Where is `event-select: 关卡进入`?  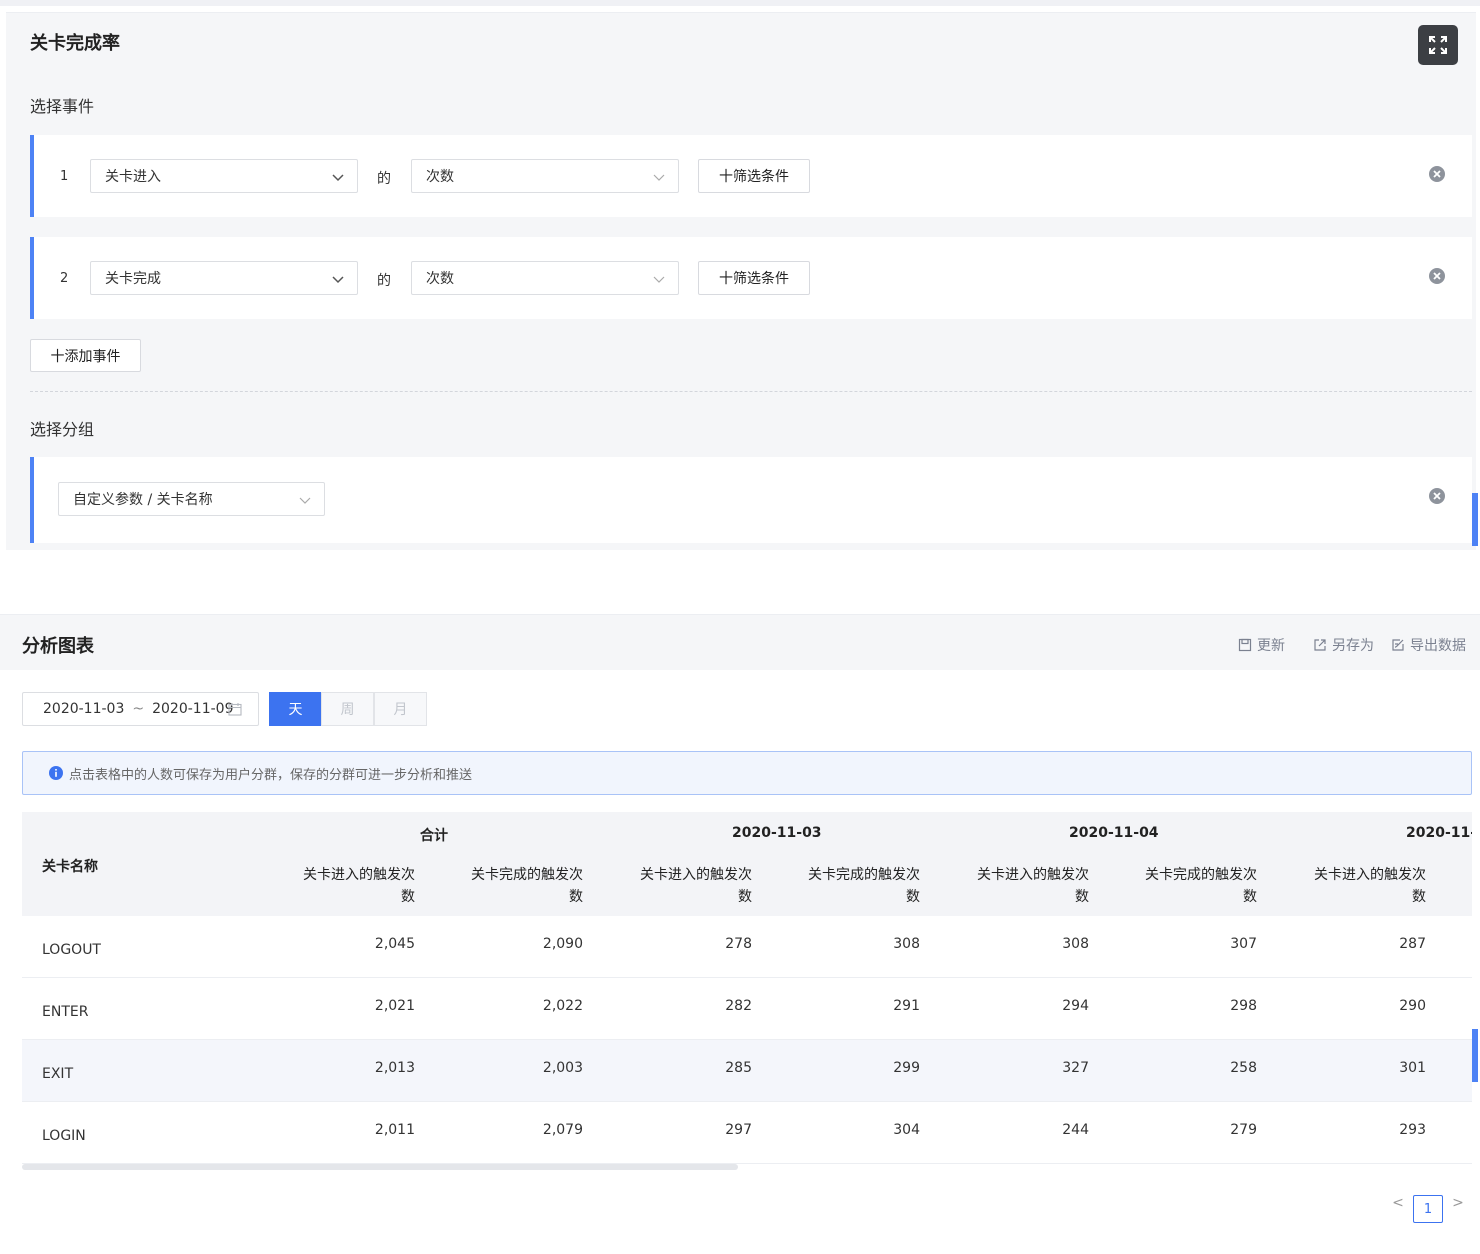 event-select: 关卡进入 is located at coordinates (224, 176).